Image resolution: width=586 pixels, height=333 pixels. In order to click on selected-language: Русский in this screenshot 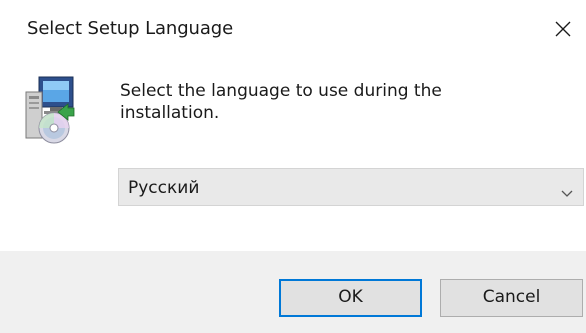, I will do `click(164, 188)`.